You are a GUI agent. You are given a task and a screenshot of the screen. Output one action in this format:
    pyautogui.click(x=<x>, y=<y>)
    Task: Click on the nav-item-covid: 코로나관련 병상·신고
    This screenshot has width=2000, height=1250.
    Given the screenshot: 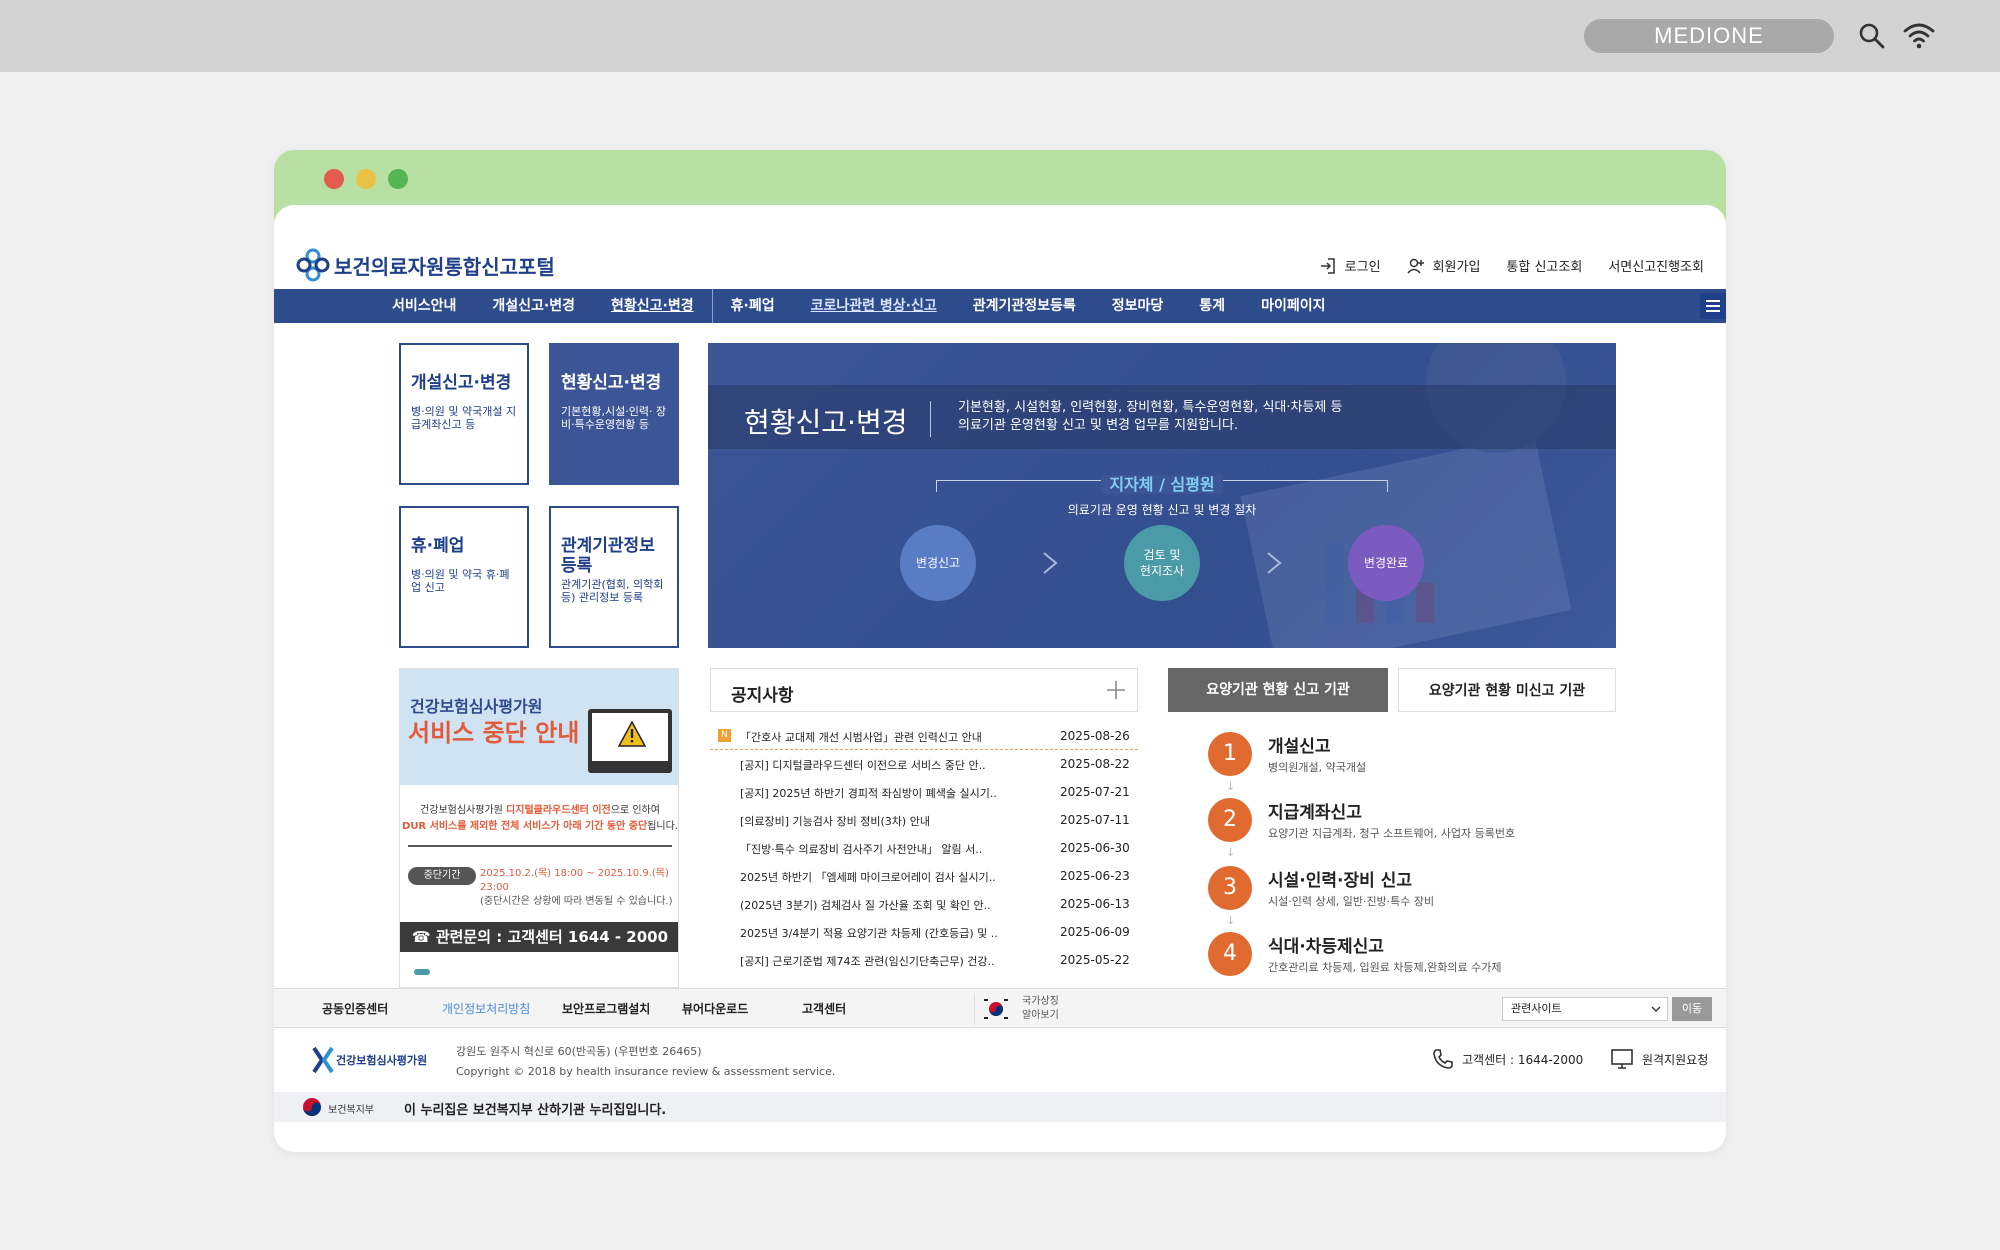 What is the action you would take?
    pyautogui.click(x=874, y=306)
    